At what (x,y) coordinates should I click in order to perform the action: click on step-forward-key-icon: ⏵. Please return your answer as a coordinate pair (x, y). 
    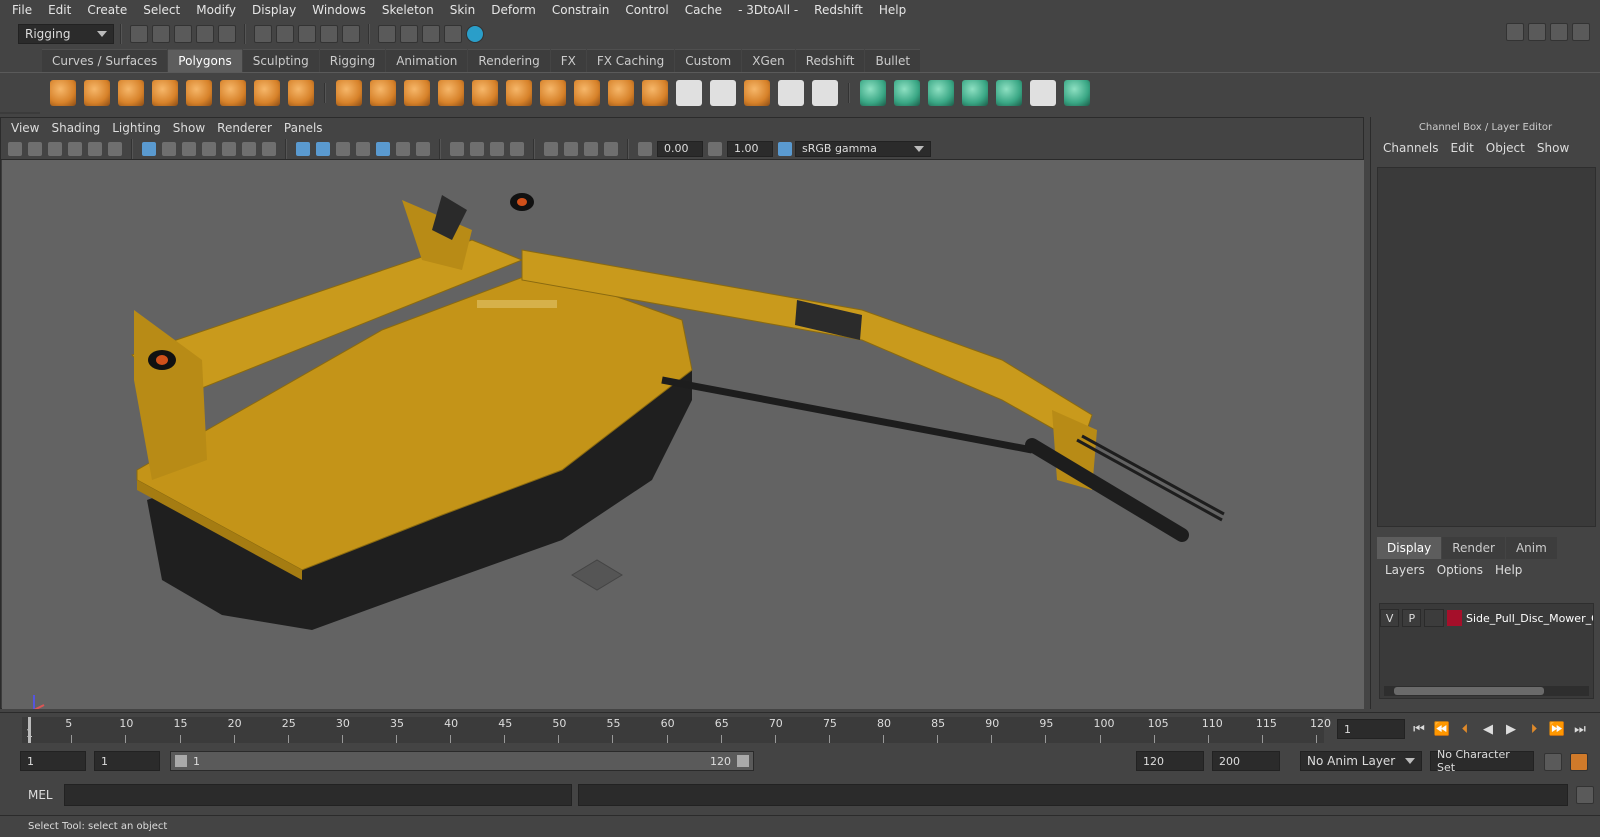
    Looking at the image, I should click on (1534, 729).